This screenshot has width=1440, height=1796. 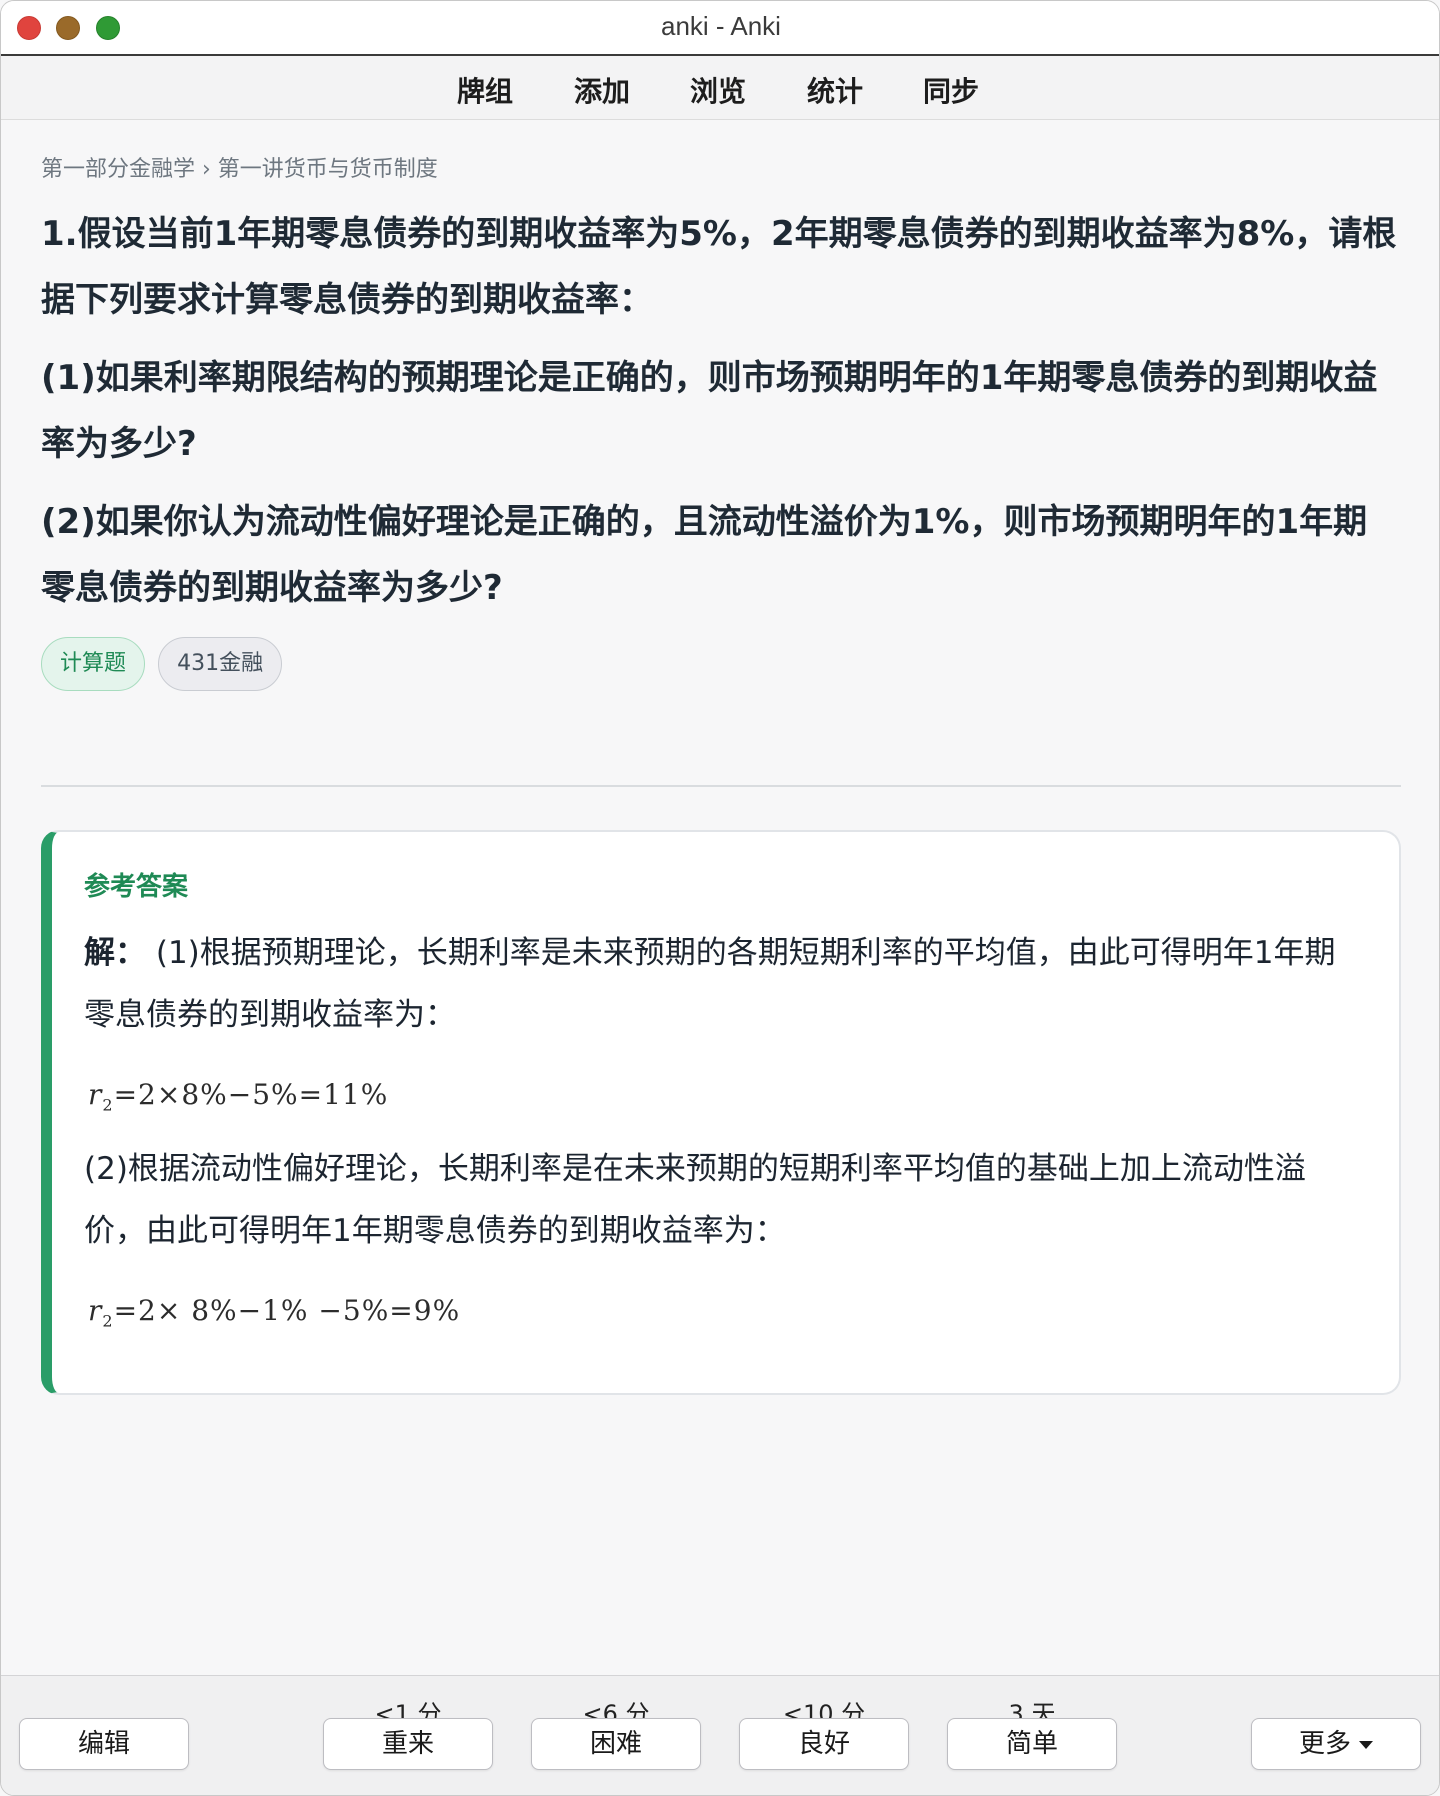 What do you see at coordinates (721, 786) in the screenshot?
I see `divider` at bounding box center [721, 786].